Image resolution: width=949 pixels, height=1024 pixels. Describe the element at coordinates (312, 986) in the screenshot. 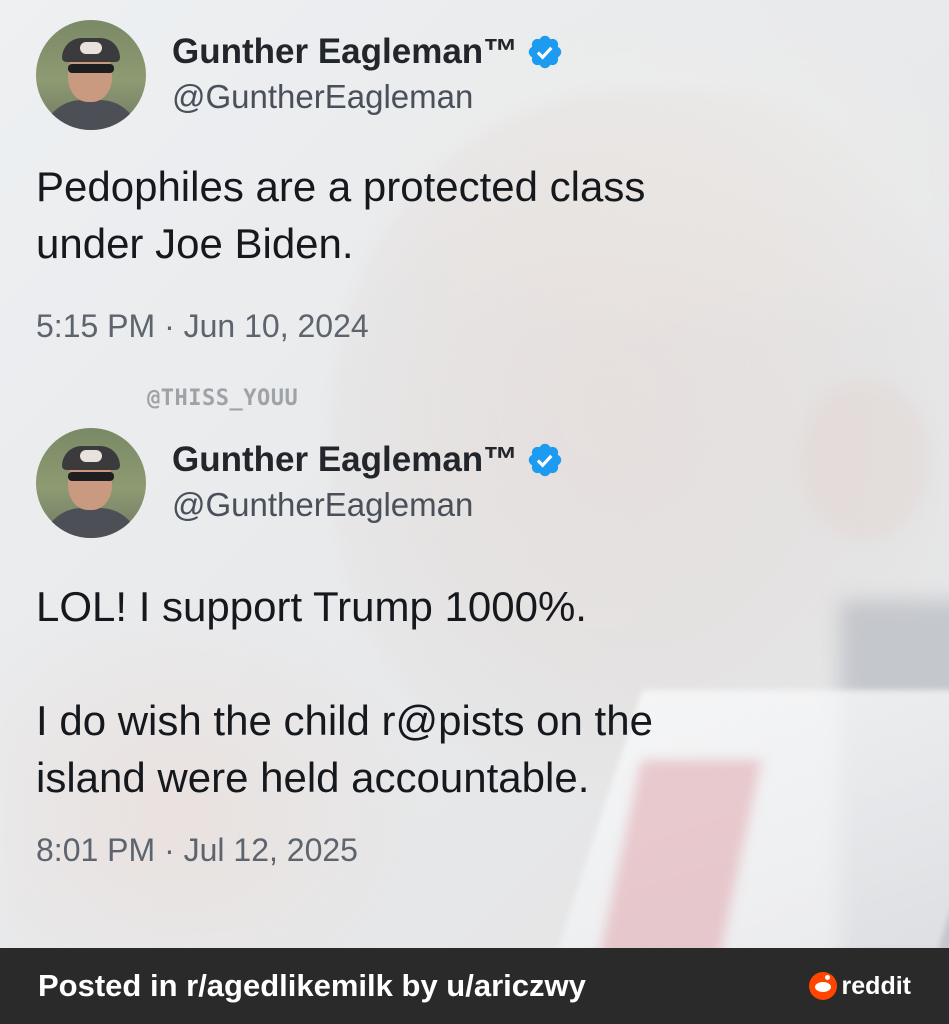

I see `posted-in-label: Posted in r/agedlikemilk by u/ariczwy` at that location.